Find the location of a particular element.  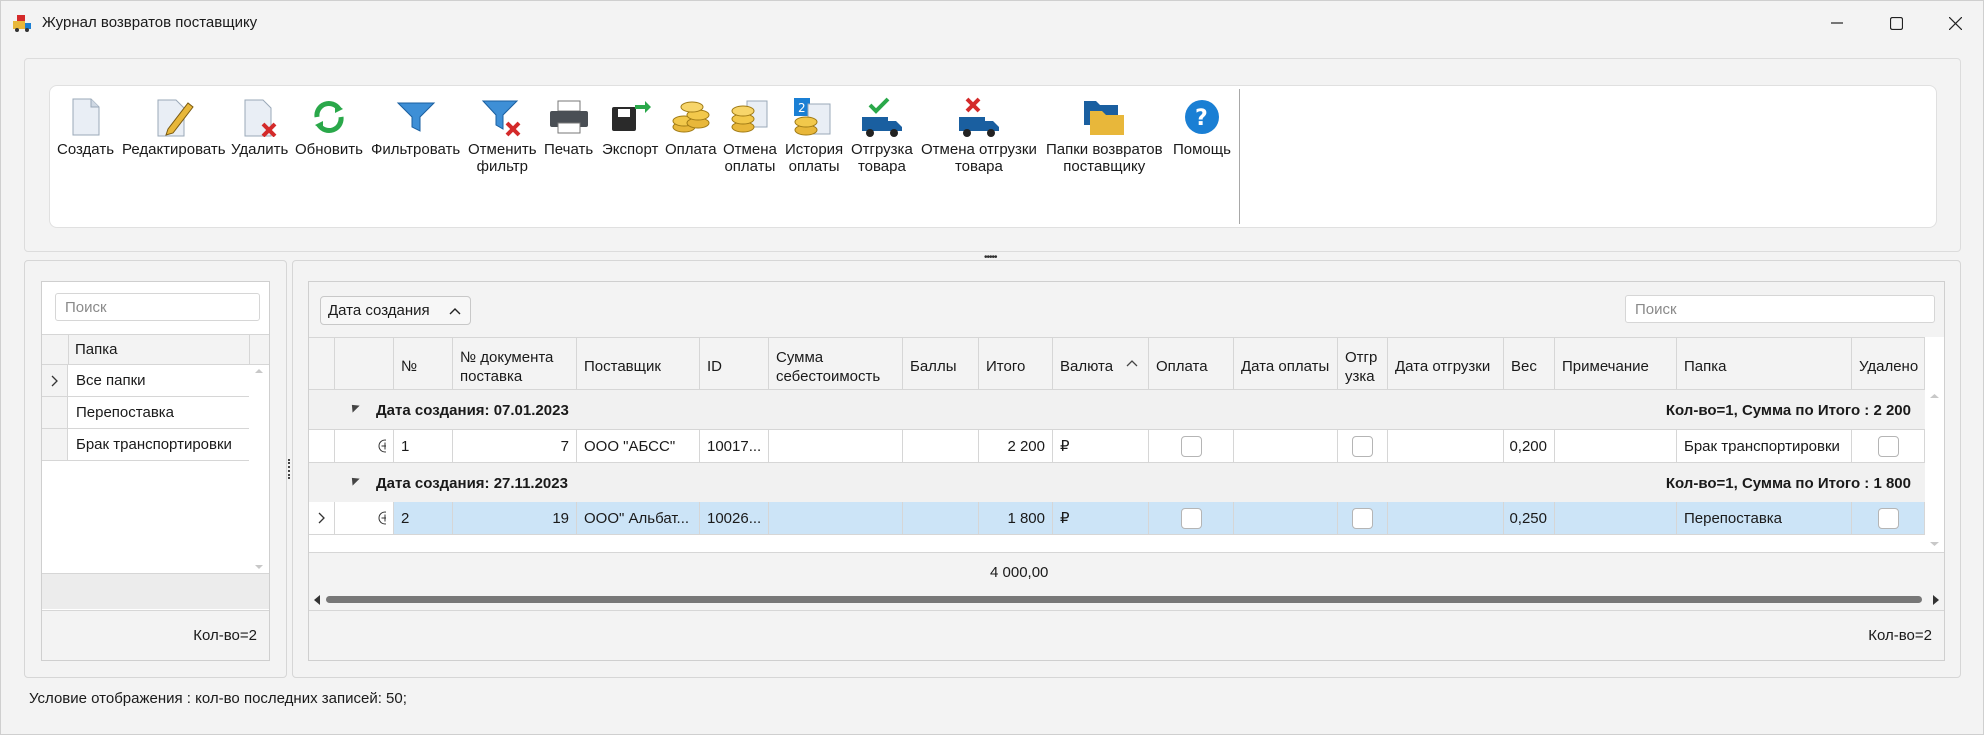

folders-count: Кол-во=2 is located at coordinates (225, 635).